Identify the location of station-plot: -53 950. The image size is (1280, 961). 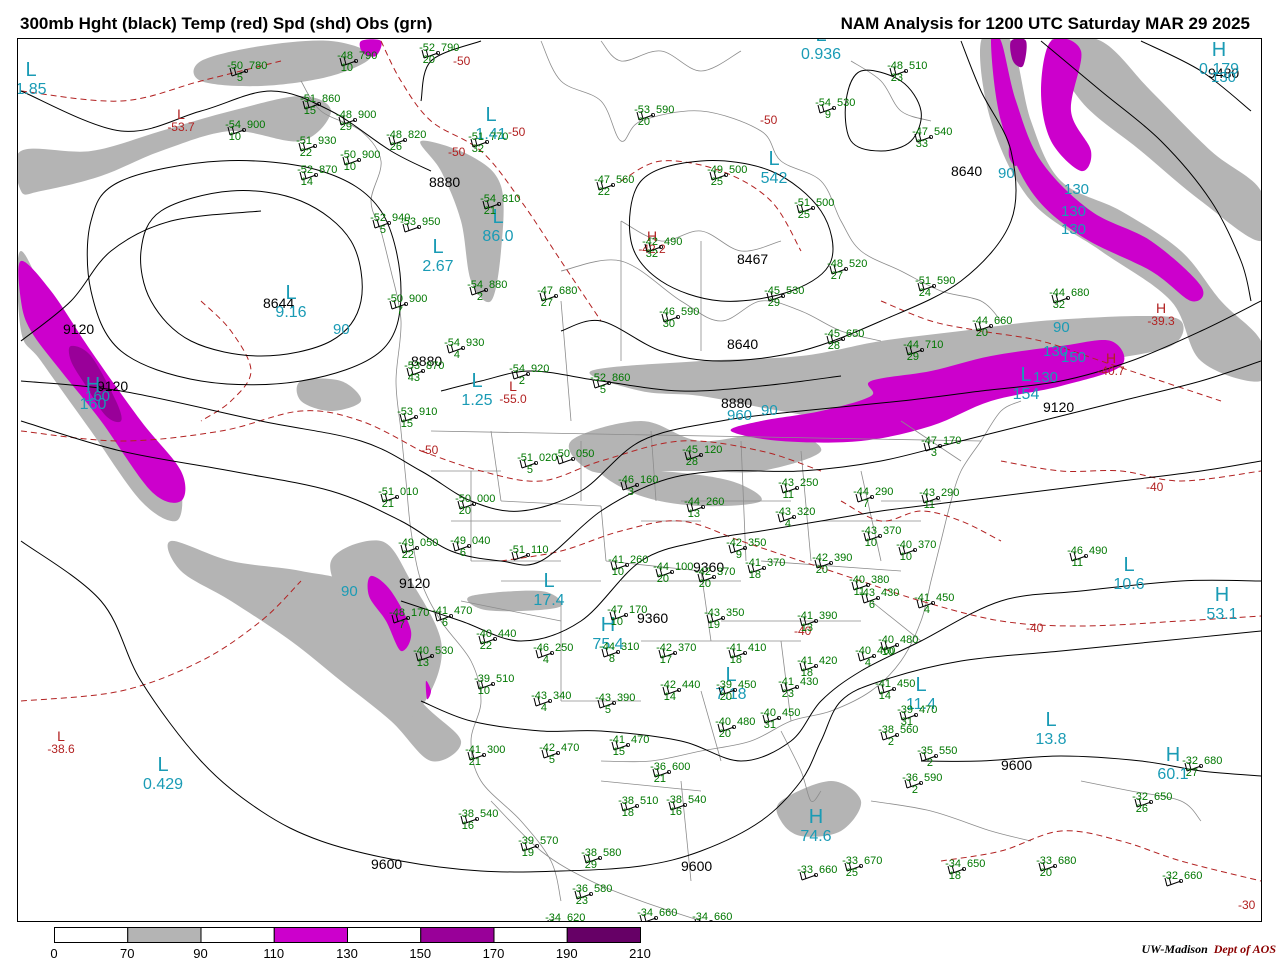
(420, 224).